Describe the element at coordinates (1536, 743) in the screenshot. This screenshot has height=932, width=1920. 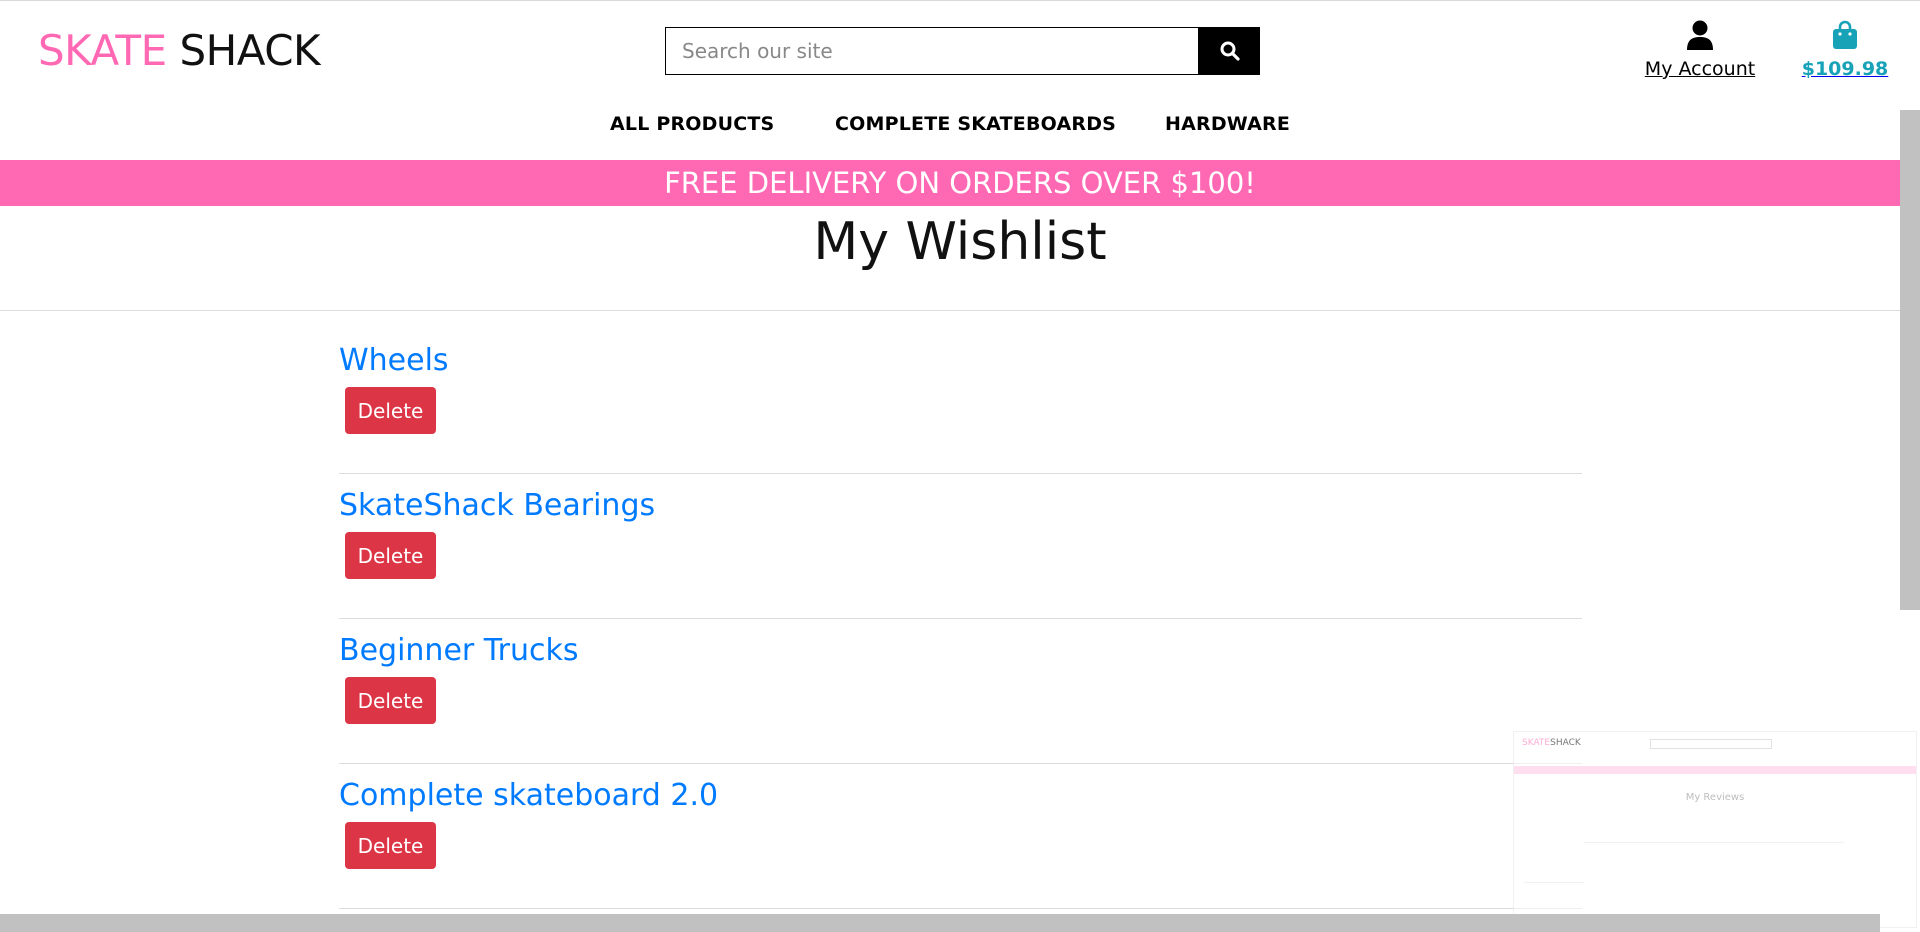
I see `preview-logo-skate: SKATE` at that location.